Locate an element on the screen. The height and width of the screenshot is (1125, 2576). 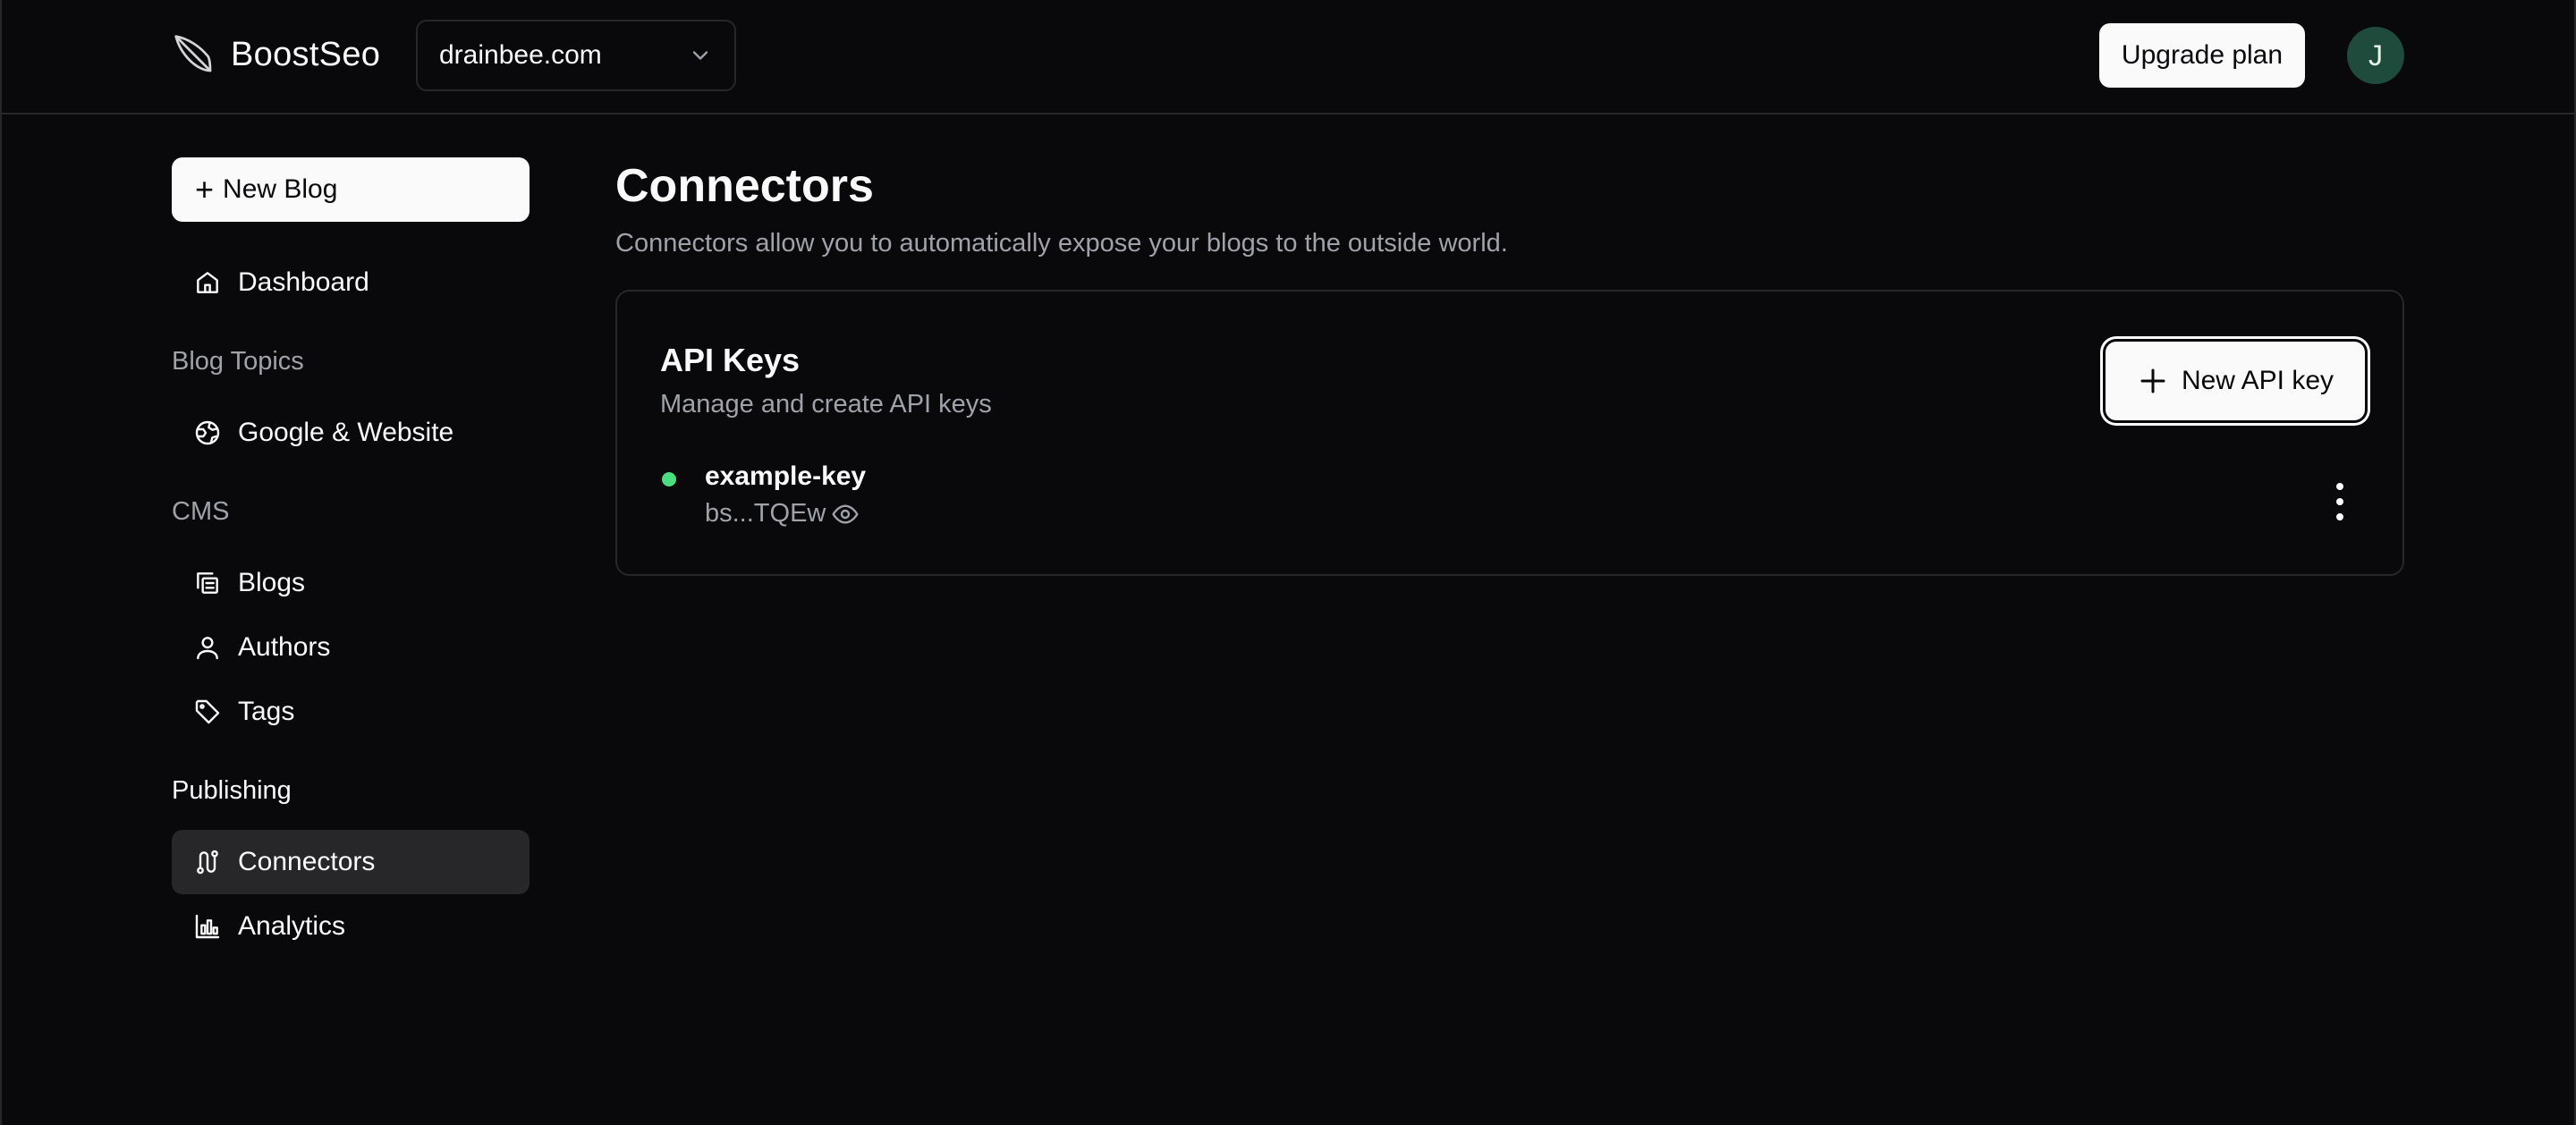
new-blog-button: + New Blog is located at coordinates (351, 190).